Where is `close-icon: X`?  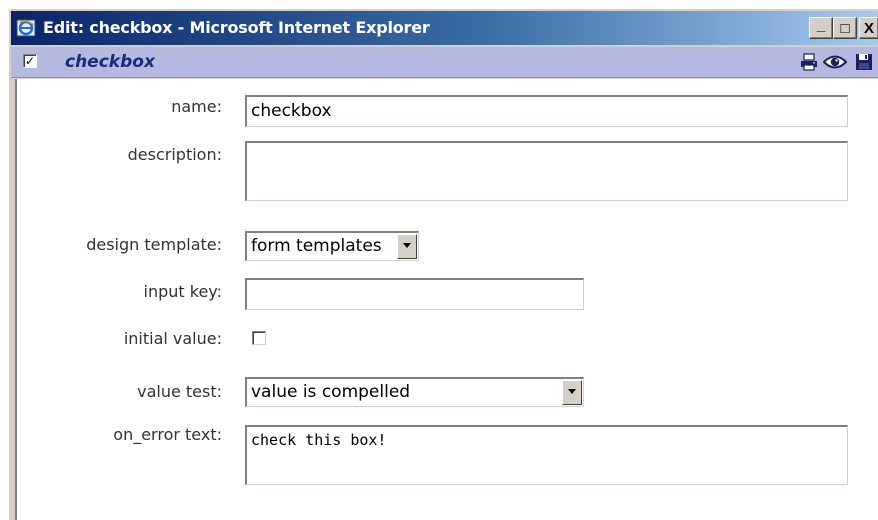
close-icon: X is located at coordinates (868, 28).